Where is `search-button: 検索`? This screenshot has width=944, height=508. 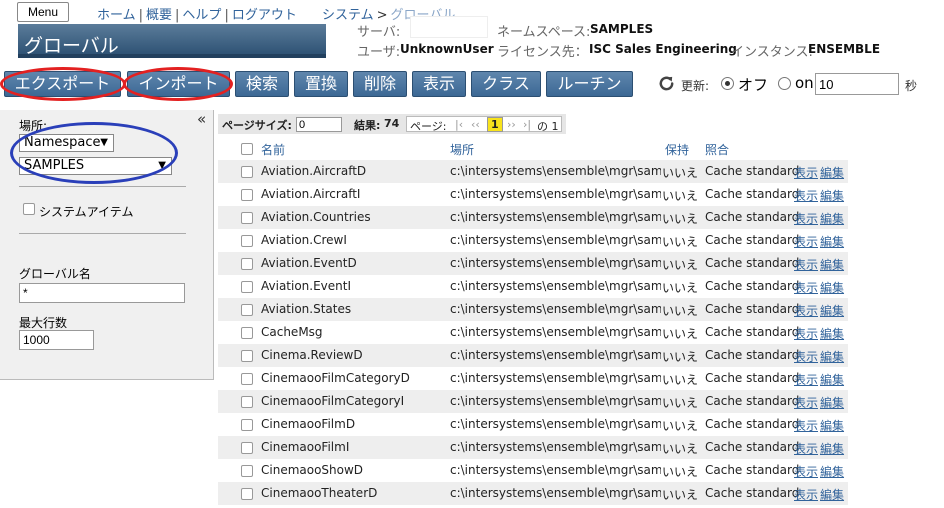
search-button: 検索 is located at coordinates (262, 84).